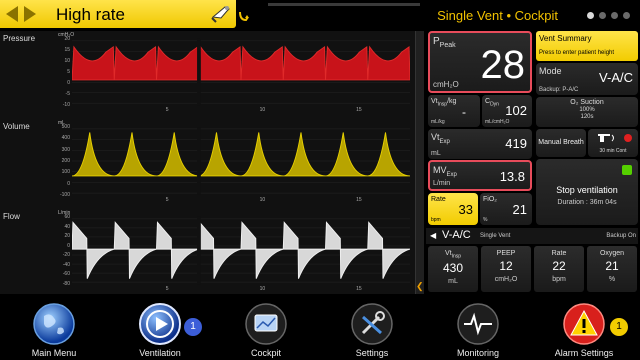 This screenshot has width=640, height=360. Describe the element at coordinates (435, 137) in the screenshot. I see `vte-label: Vt` at that location.